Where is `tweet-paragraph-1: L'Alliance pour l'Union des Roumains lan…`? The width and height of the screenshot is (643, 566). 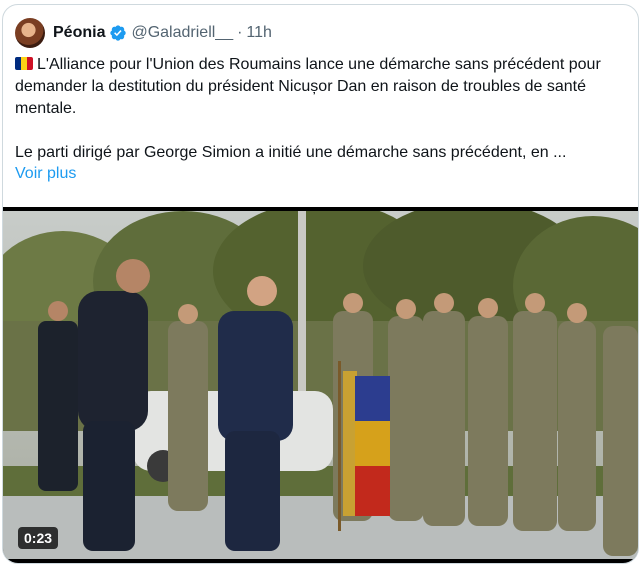 tweet-paragraph-1: L'Alliance pour l'Union des Roumains lan… is located at coordinates (320, 87).